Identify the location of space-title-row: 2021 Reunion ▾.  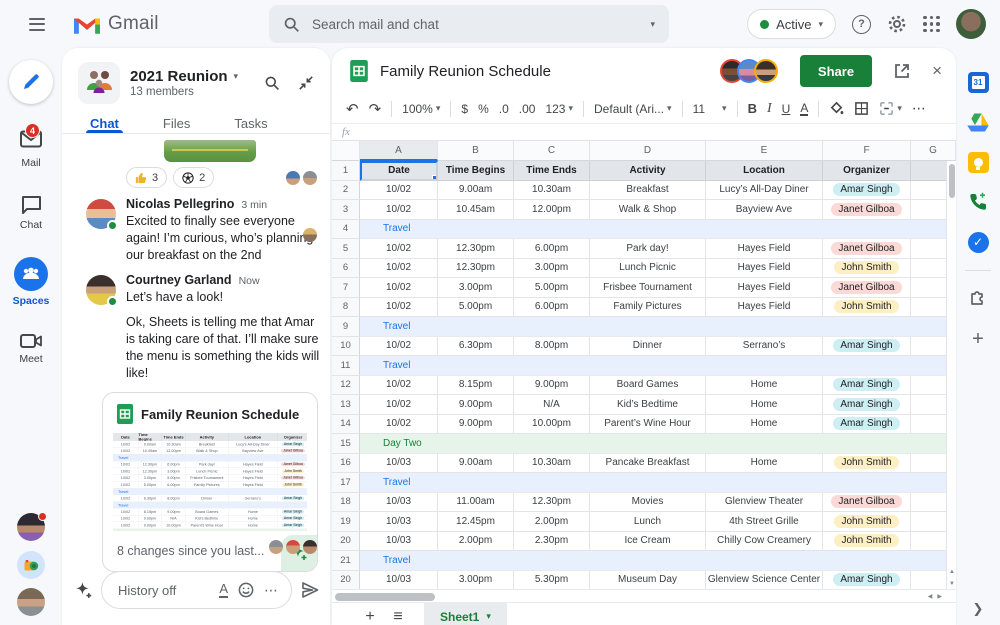
(192, 76).